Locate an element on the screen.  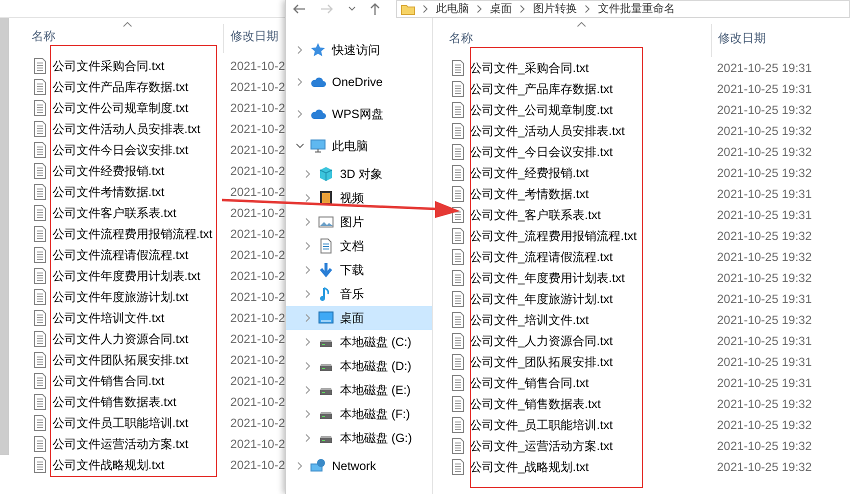
nav-item: 图片 is located at coordinates (359, 222).